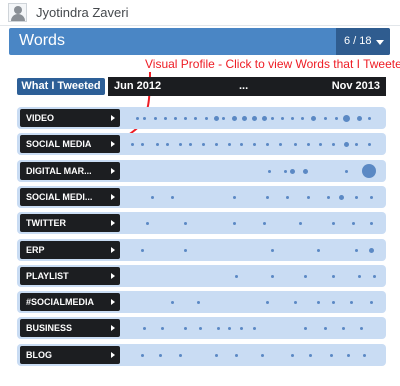  What do you see at coordinates (70, 144) in the screenshot?
I see `word-button: SOCIAL MEDIA` at bounding box center [70, 144].